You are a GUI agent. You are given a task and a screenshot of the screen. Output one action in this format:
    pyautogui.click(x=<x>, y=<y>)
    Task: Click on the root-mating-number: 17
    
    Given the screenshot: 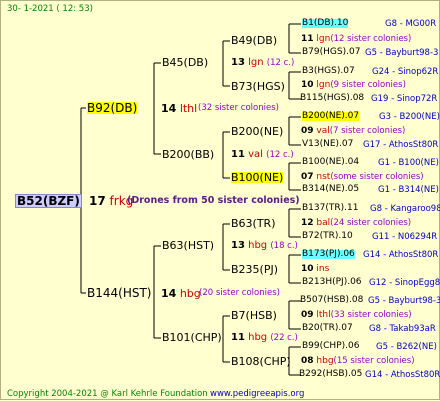 What is the action you would take?
    pyautogui.click(x=97, y=201)
    